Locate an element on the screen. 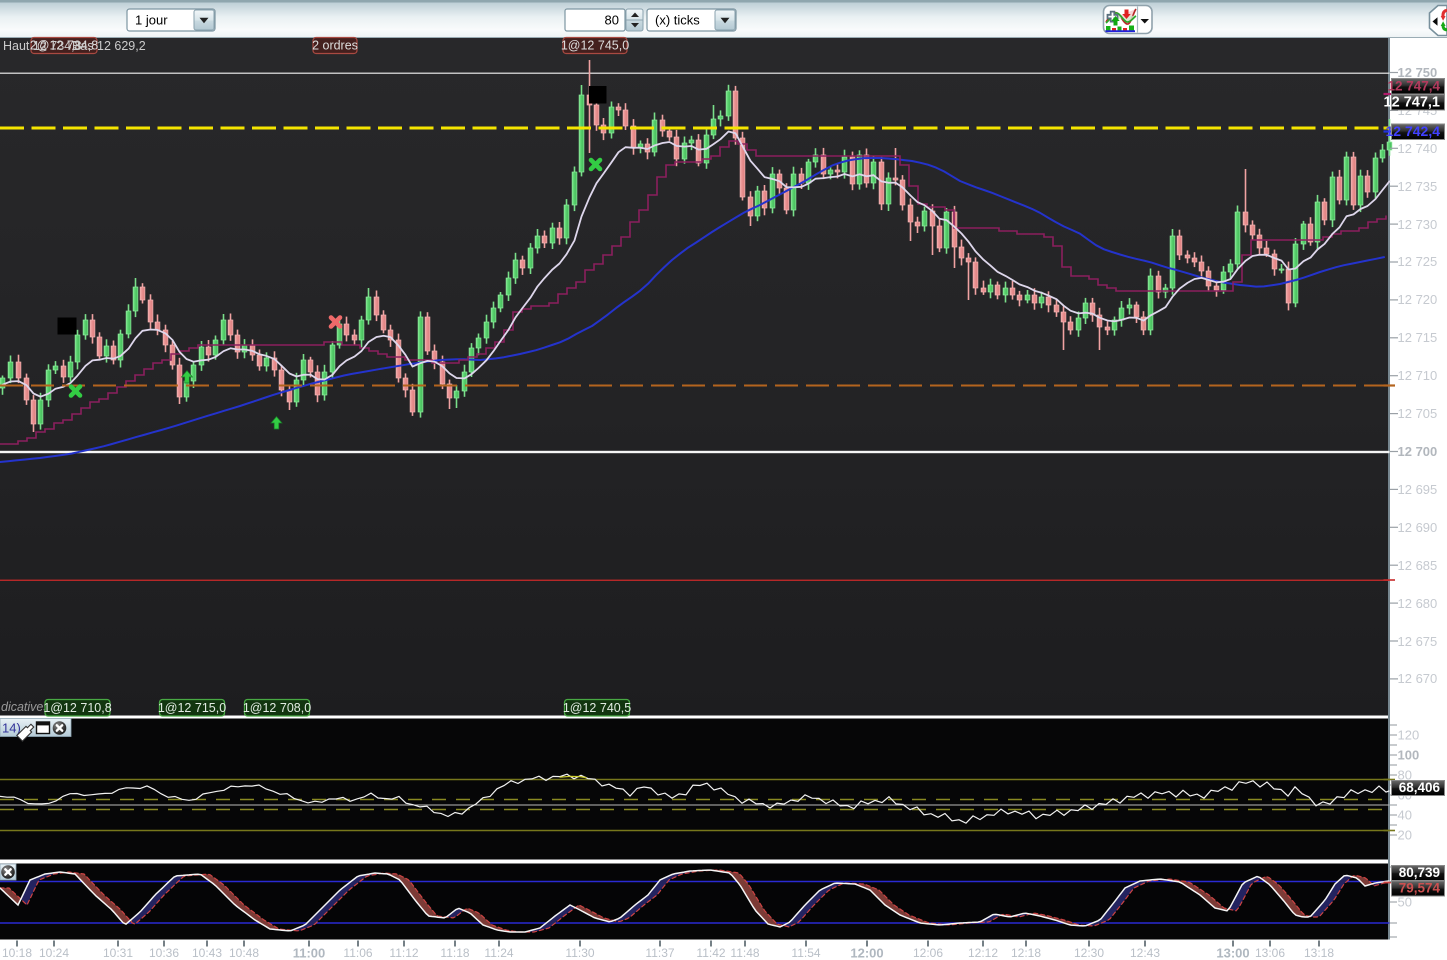  svg-text: 10:48 is located at coordinates (244, 953).